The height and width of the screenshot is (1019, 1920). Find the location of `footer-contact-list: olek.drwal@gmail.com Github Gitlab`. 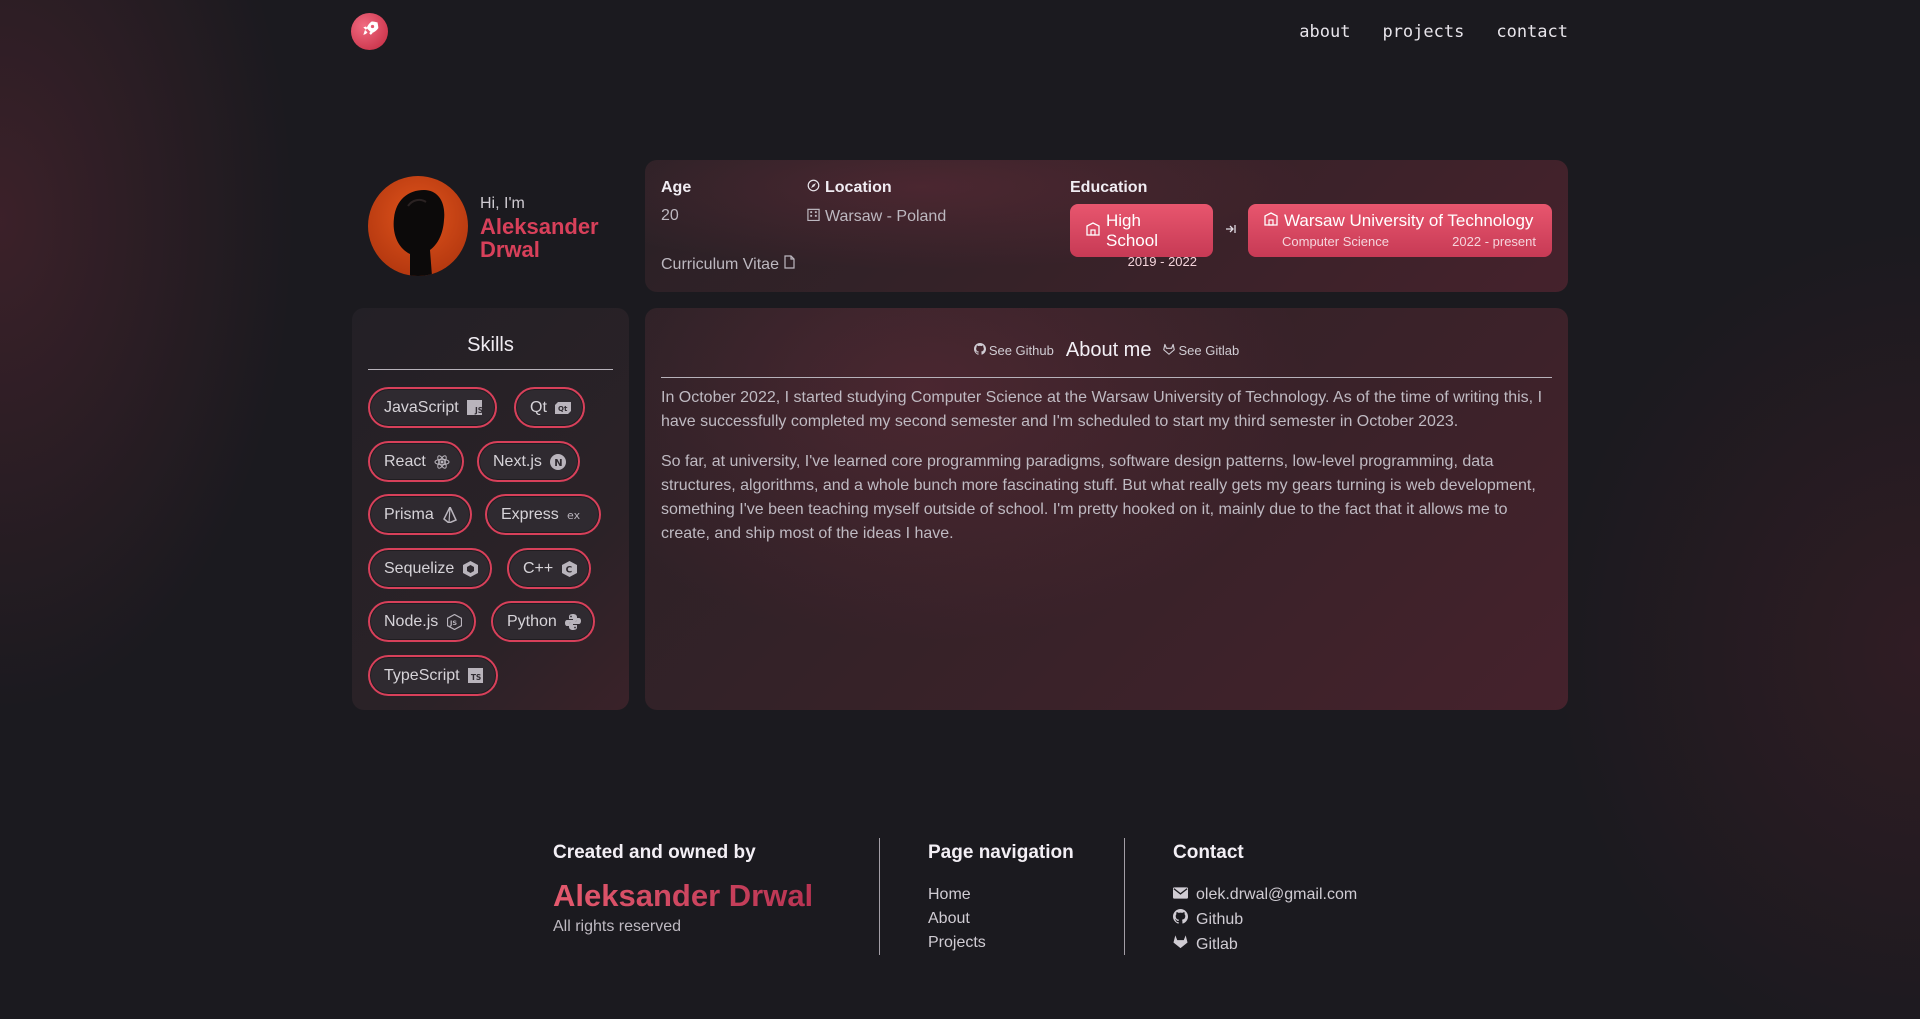

footer-contact-list: olek.drwal@gmail.com Github Gitlab is located at coordinates (1265, 920).